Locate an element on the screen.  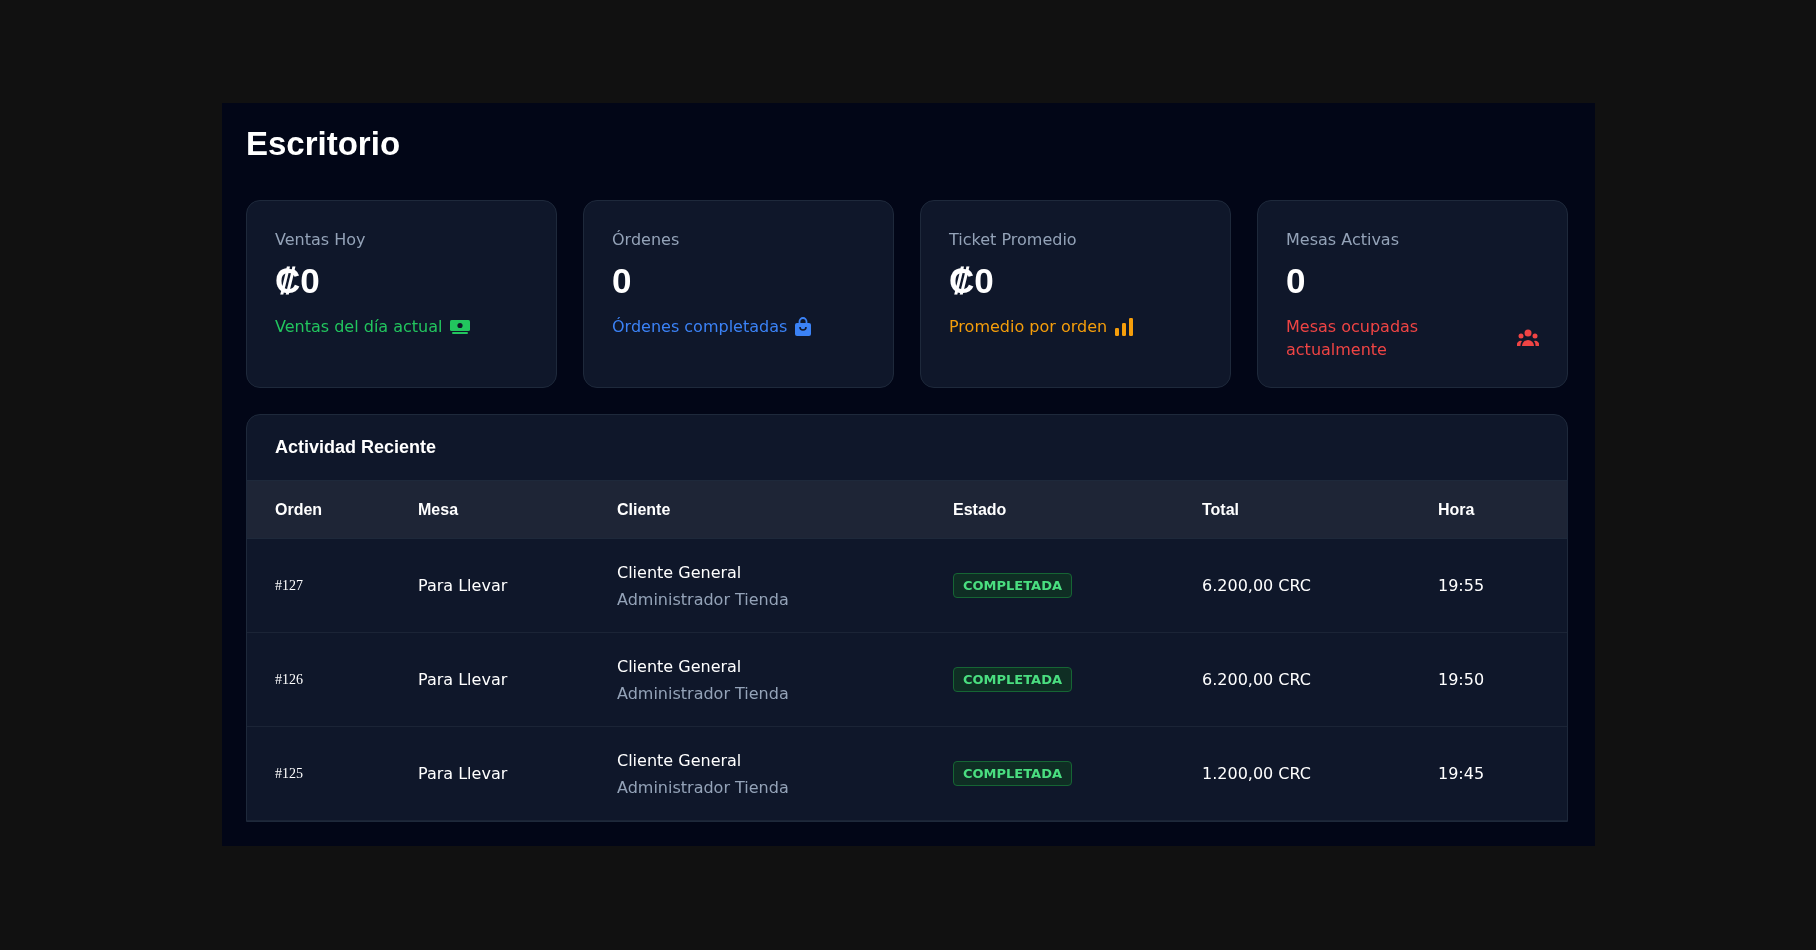
banknote-icon is located at coordinates (460, 326).